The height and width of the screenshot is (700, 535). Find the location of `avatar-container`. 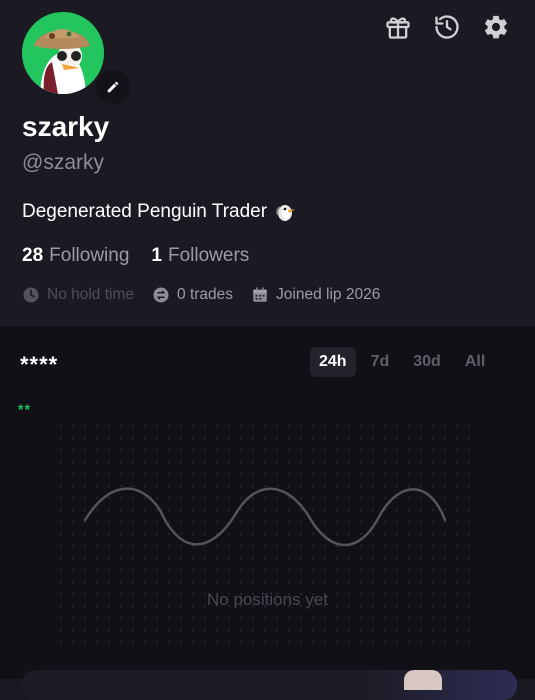

avatar-container is located at coordinates (77, 59).